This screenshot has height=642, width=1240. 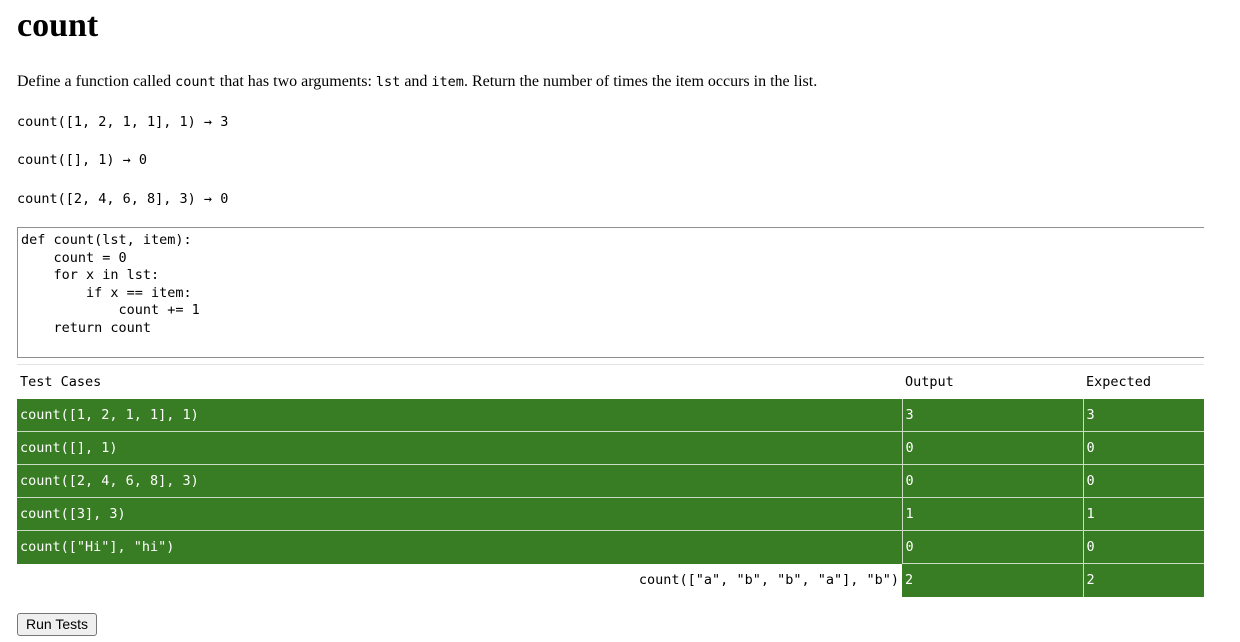 I want to click on expected-cell: 2, so click(x=1143, y=580).